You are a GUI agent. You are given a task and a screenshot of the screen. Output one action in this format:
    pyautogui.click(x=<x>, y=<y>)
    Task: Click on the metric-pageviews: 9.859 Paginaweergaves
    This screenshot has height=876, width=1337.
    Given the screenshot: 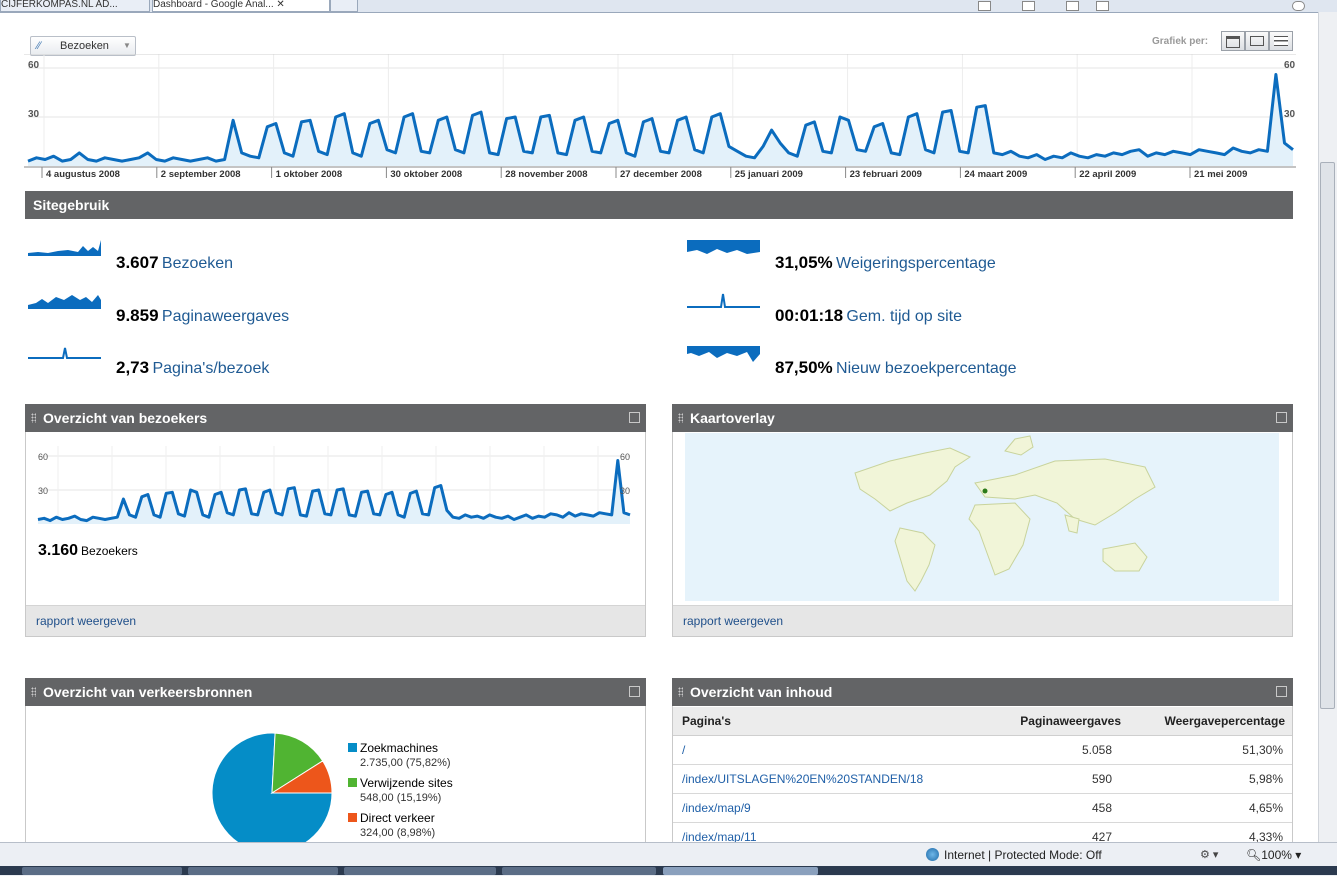 What is the action you would take?
    pyautogui.click(x=202, y=316)
    